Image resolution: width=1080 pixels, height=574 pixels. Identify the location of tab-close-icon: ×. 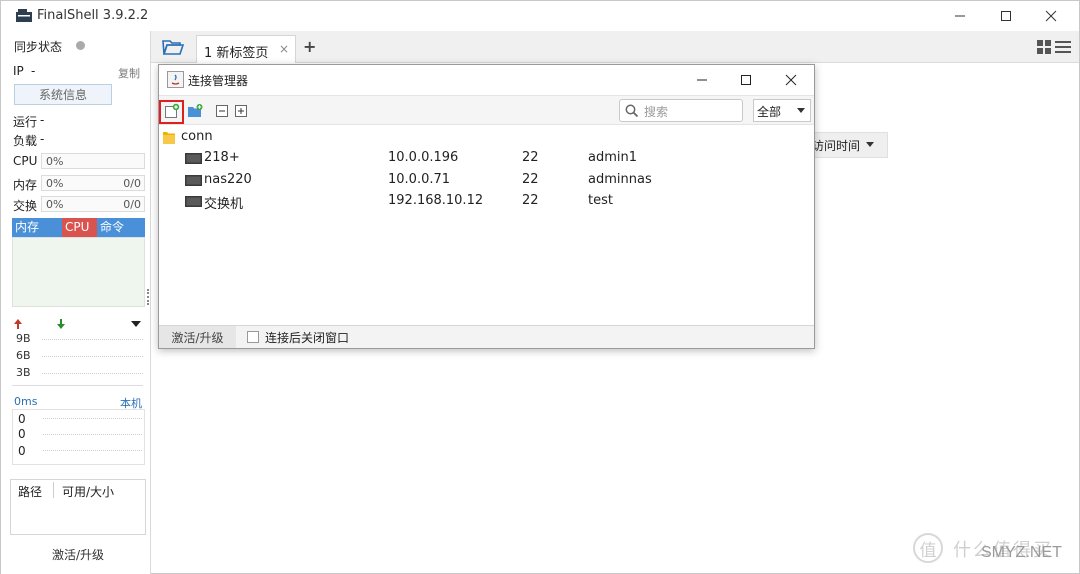
(284, 49).